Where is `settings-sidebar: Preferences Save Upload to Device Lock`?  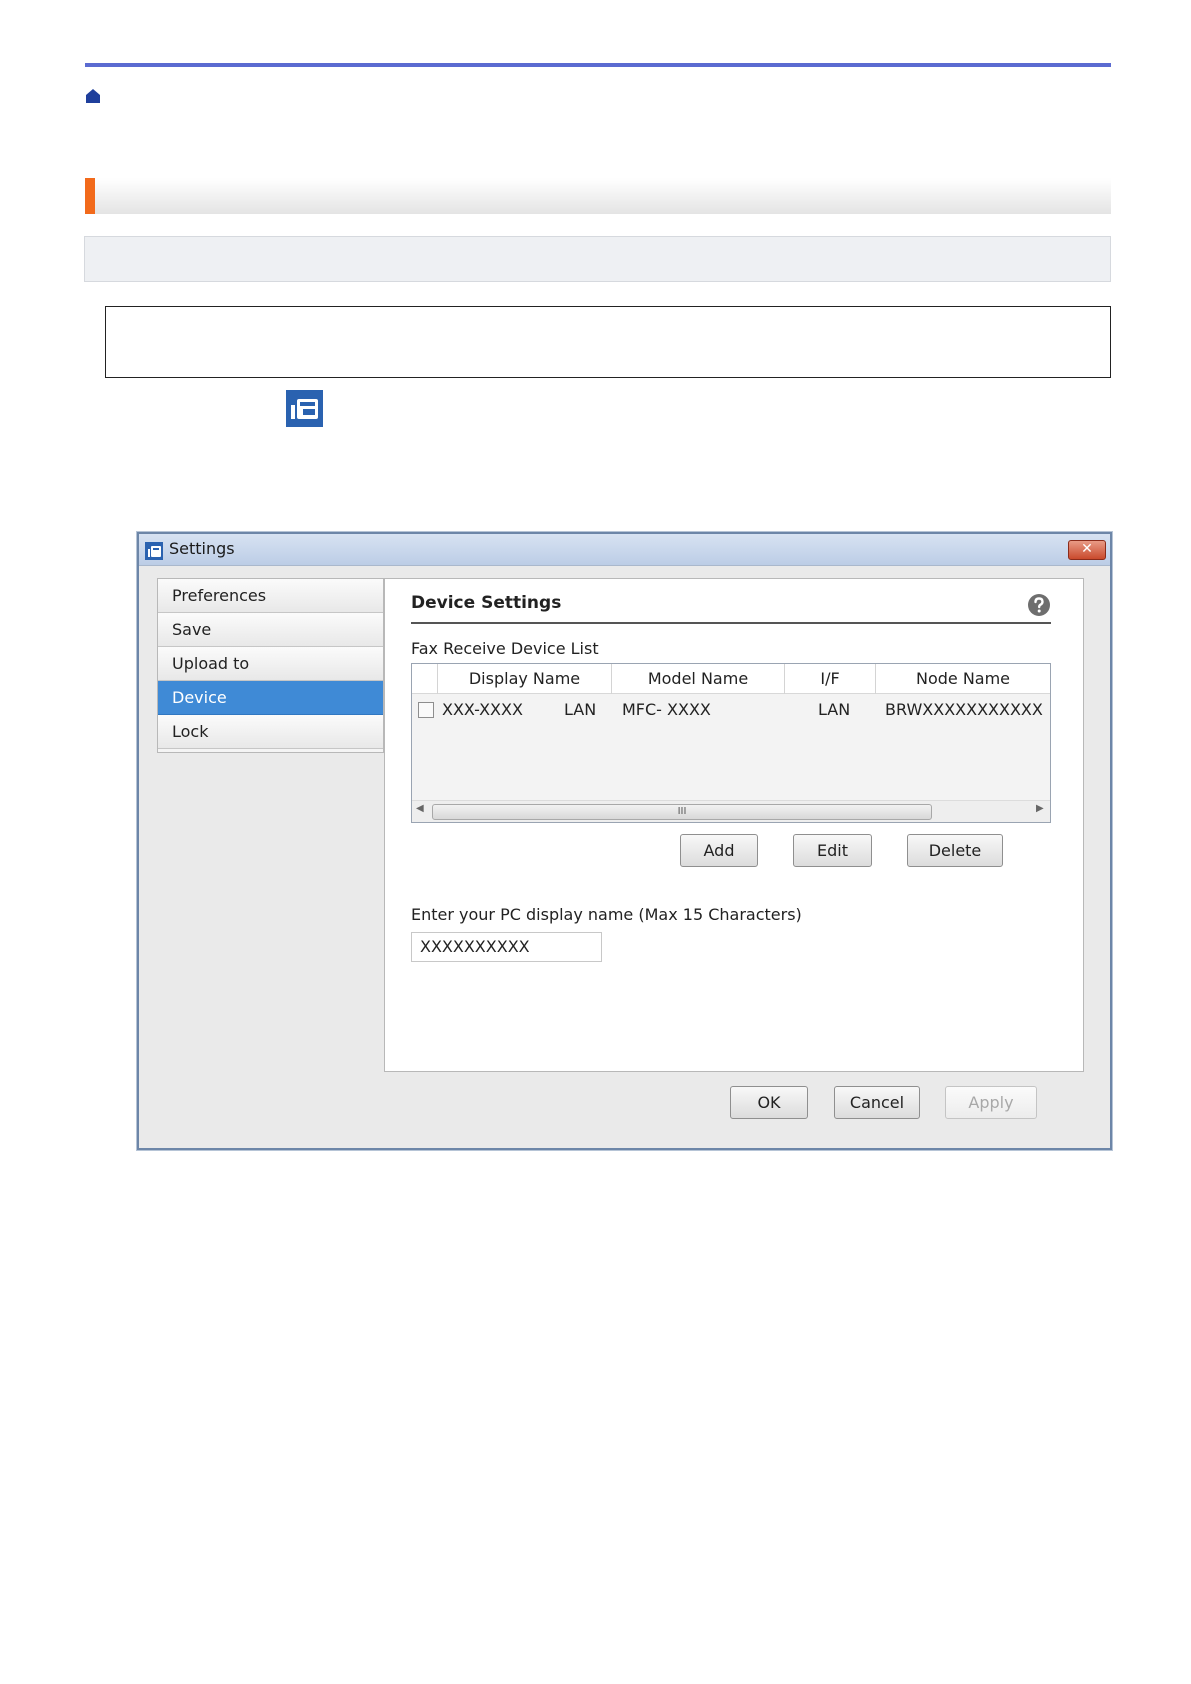 settings-sidebar: Preferences Save Upload to Device Lock is located at coordinates (270, 665).